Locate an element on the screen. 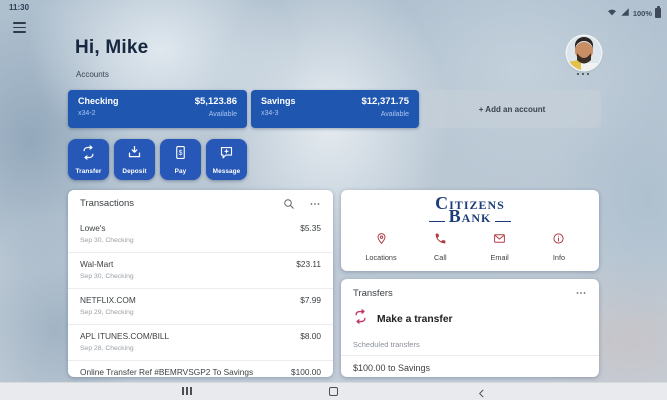 The width and height of the screenshot is (667, 400). profile-avatar is located at coordinates (584, 53).